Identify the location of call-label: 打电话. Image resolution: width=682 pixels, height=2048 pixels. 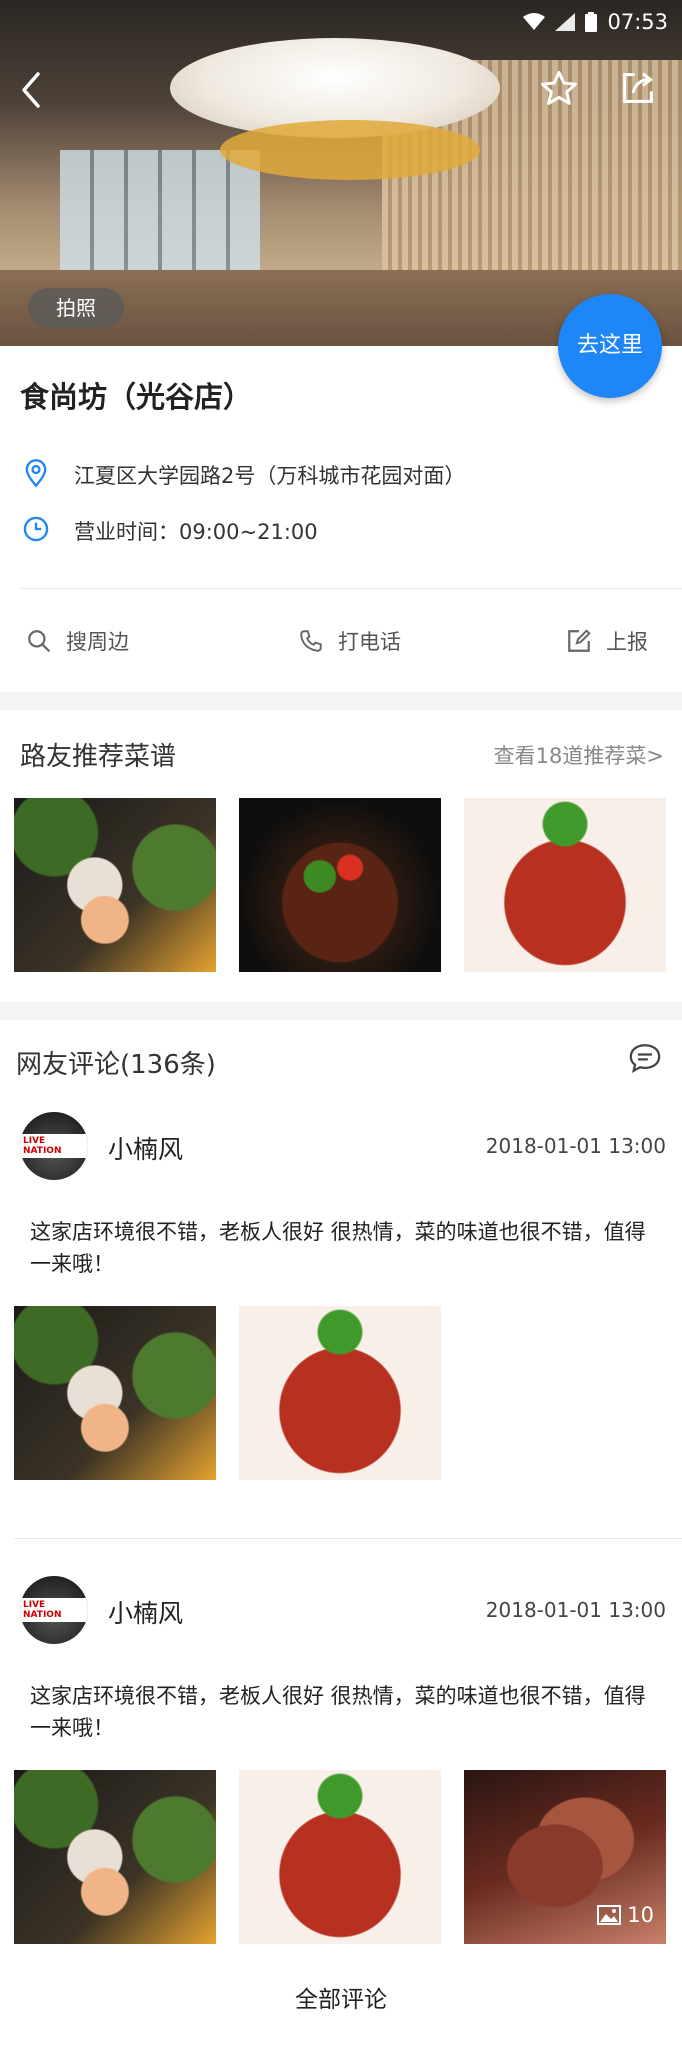
(369, 642).